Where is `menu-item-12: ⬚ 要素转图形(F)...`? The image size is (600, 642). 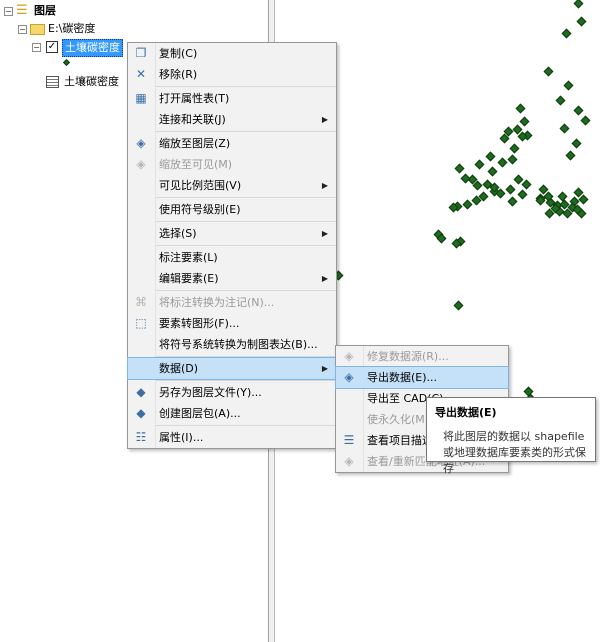 menu-item-12: ⬚ 要素转图形(F)... is located at coordinates (232, 323).